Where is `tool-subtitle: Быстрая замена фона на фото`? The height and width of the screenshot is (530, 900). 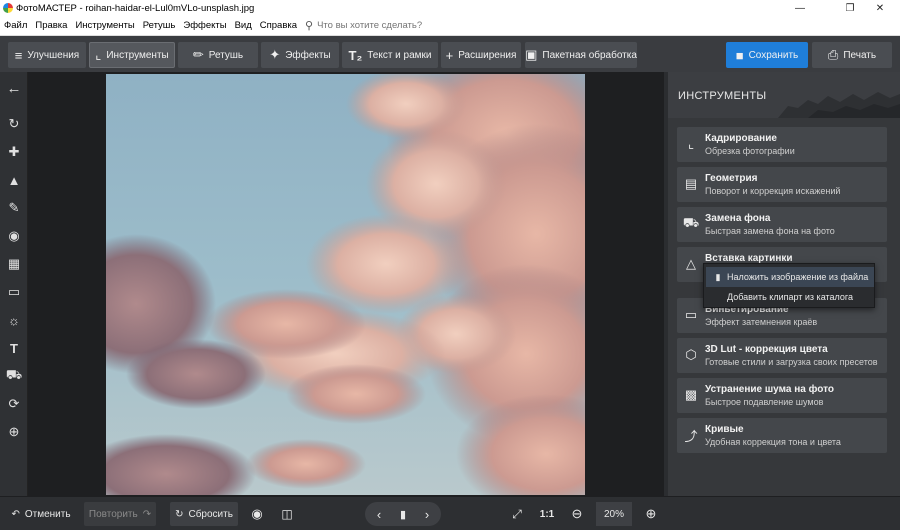 tool-subtitle: Быстрая замена фона на фото is located at coordinates (770, 231).